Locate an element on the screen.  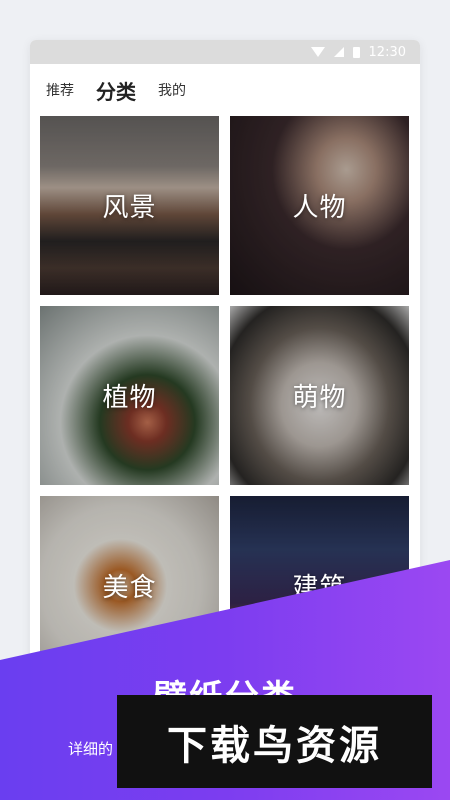
category-label: 植物 is located at coordinates (129, 398).